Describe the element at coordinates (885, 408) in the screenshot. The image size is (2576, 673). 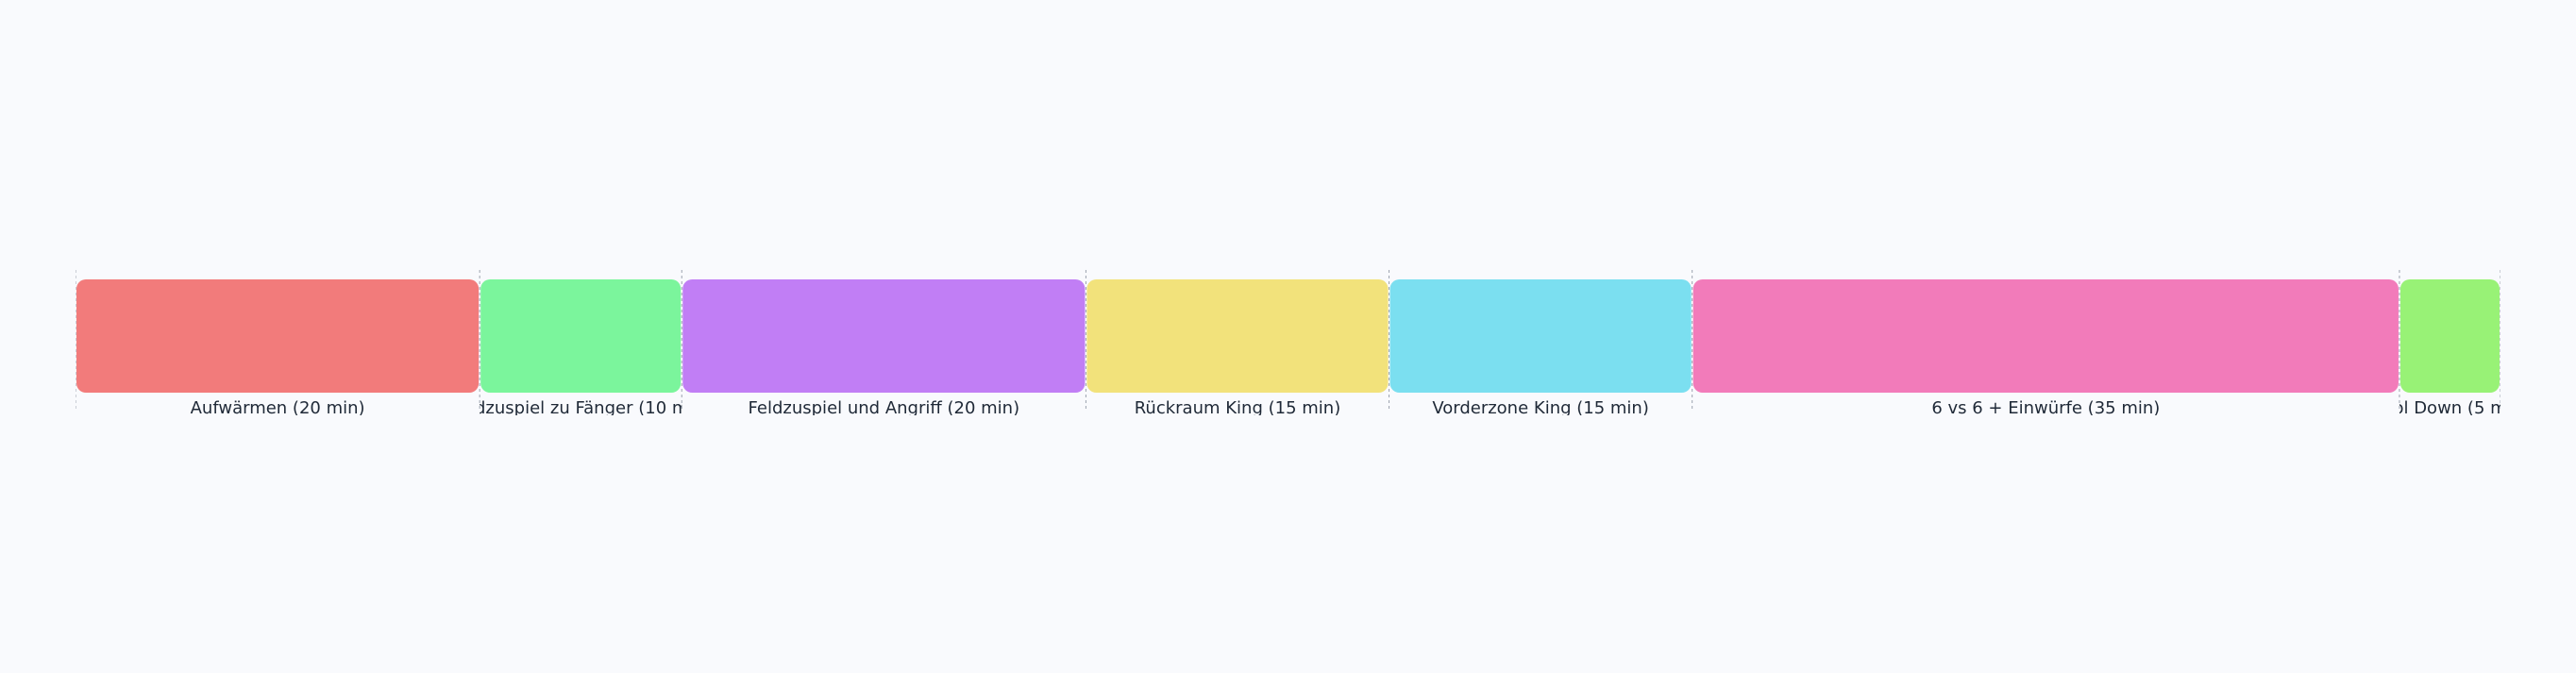
I see `segment-label-2: Feldzuspiel und Angriff (20 min)` at that location.